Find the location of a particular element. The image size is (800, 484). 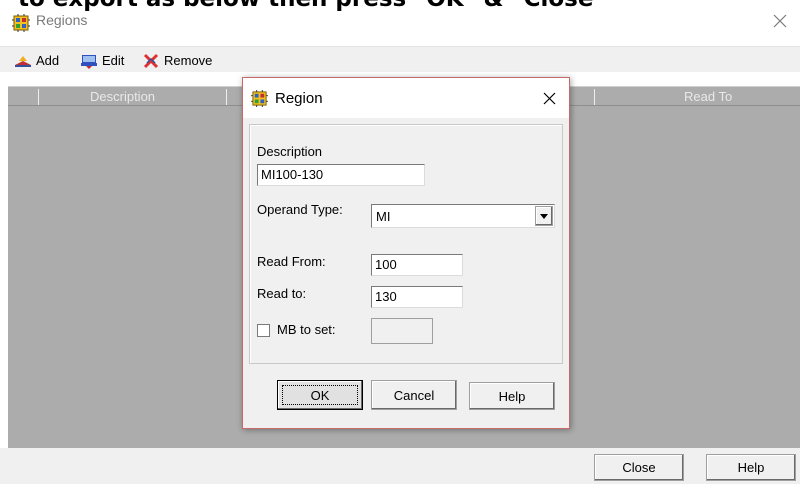

ok-button: OK is located at coordinates (320, 395).